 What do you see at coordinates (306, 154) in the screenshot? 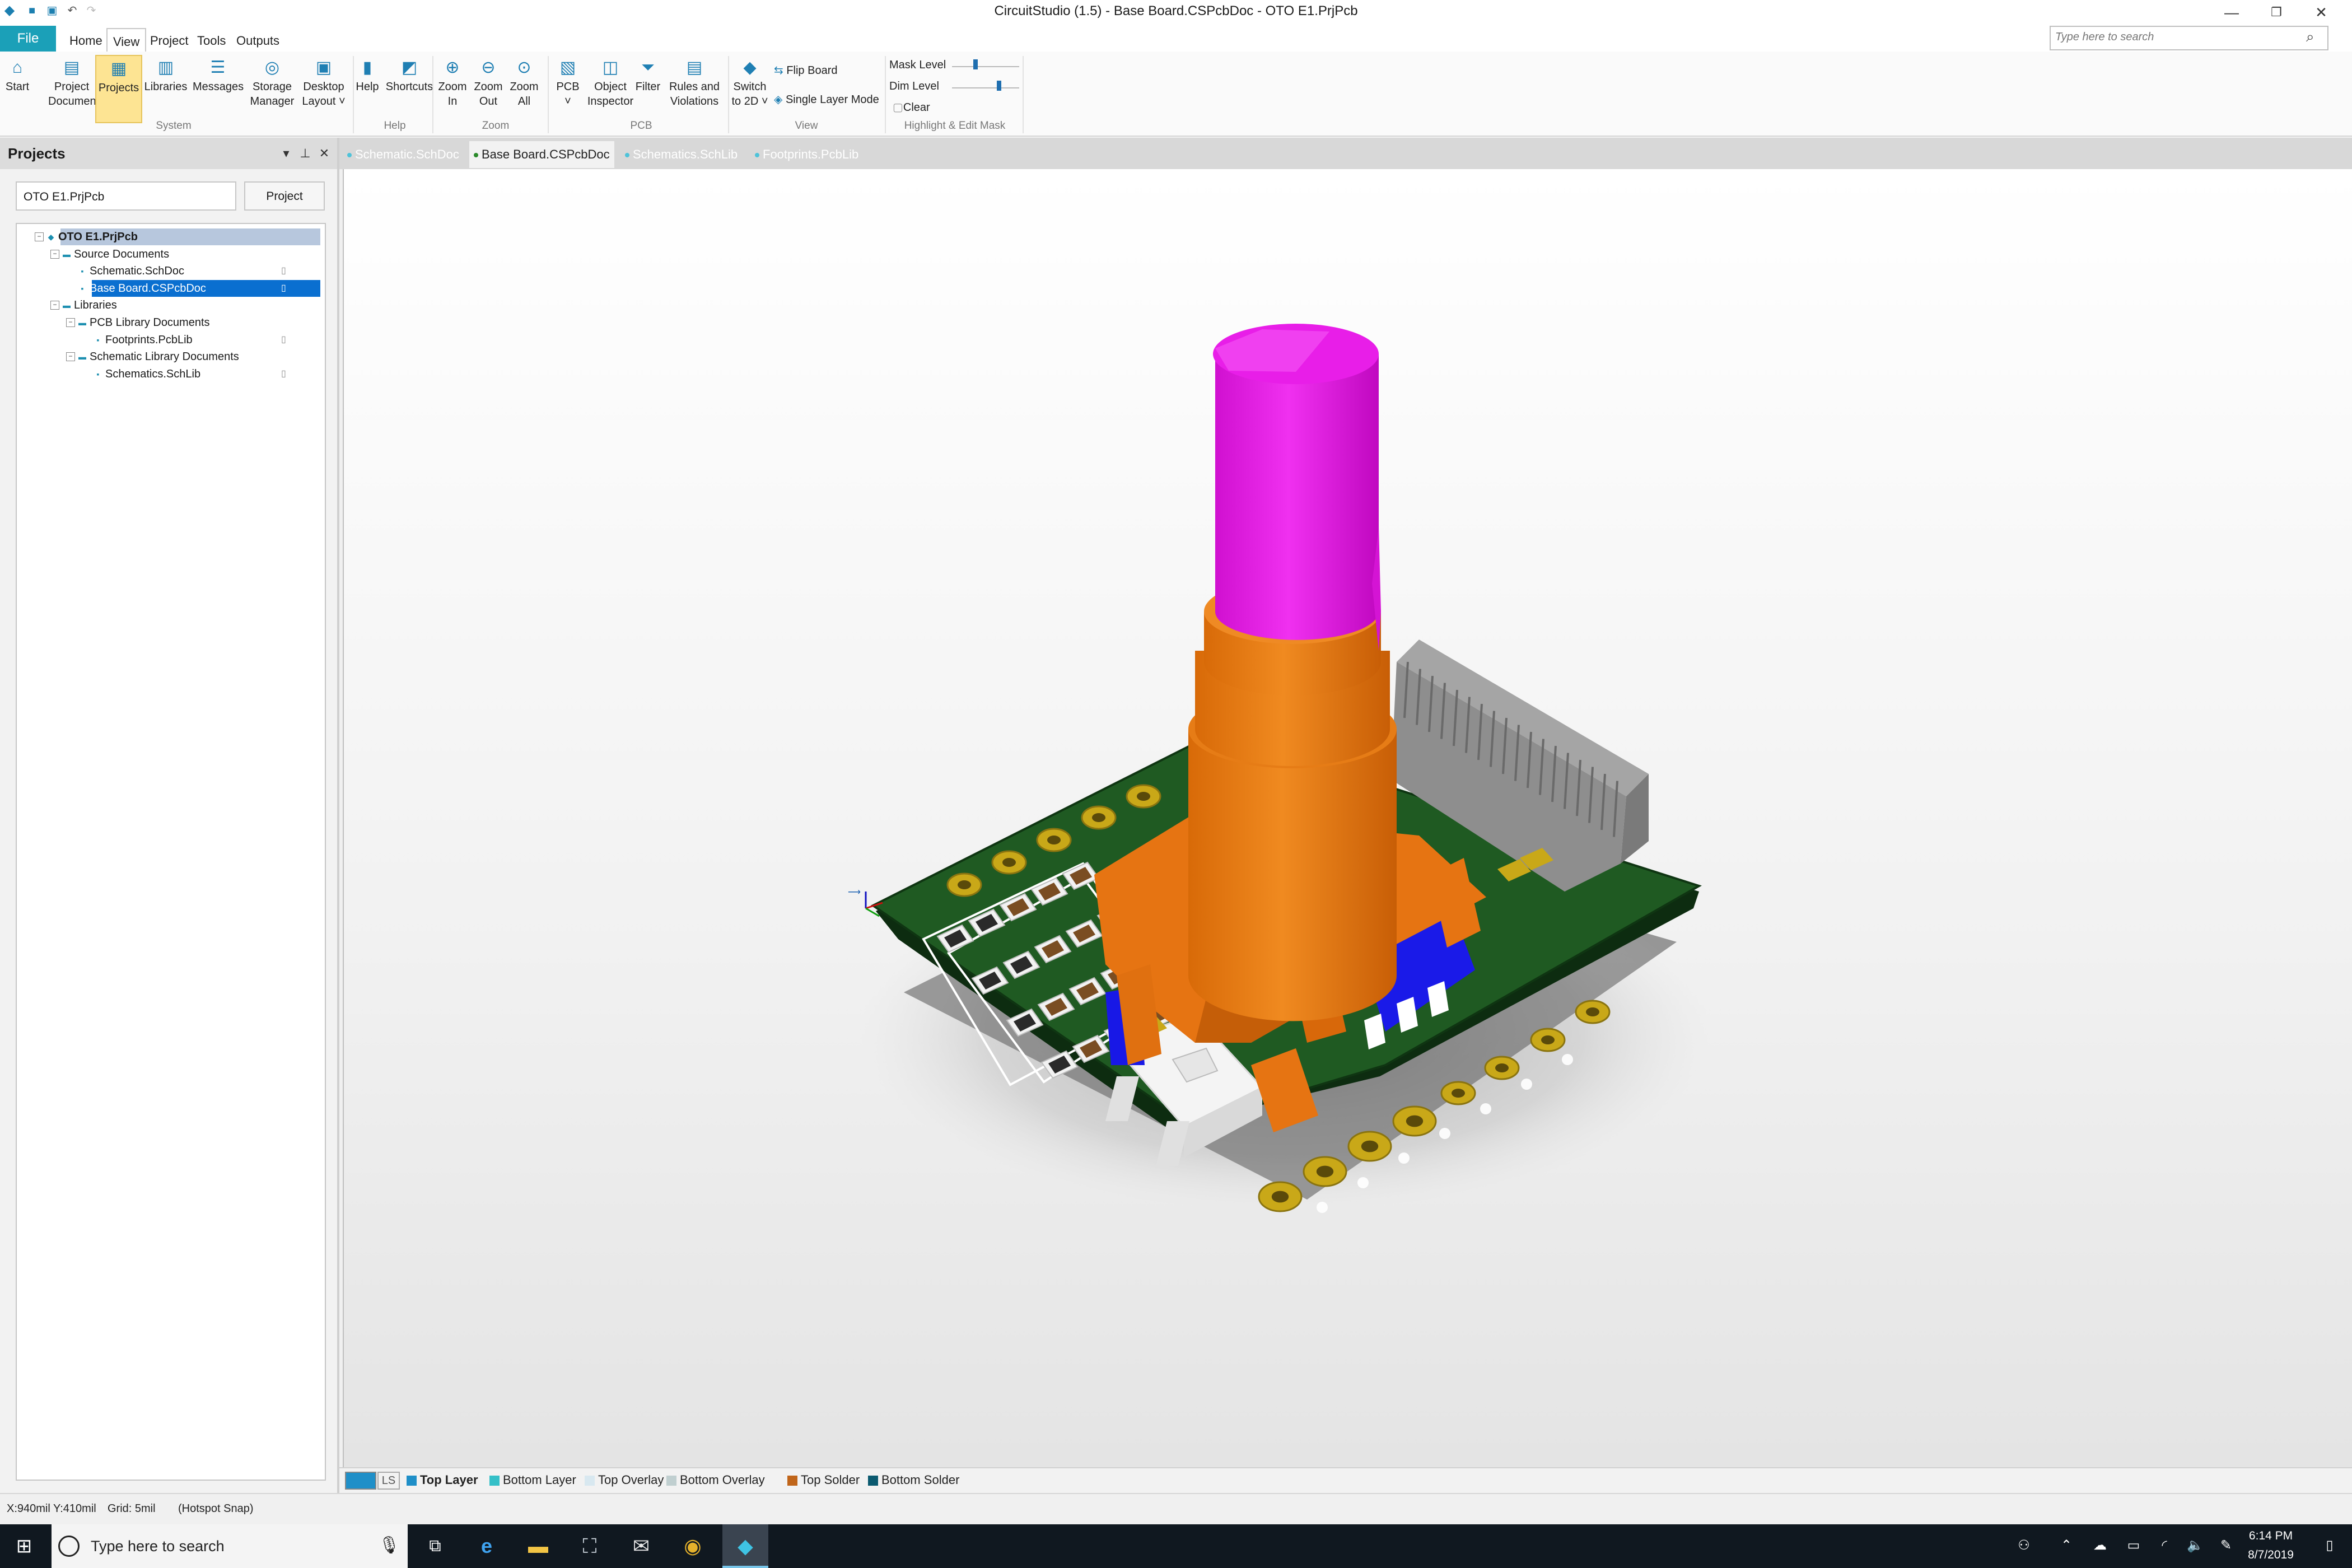
I see `panel-pin-icon: ⊥` at bounding box center [306, 154].